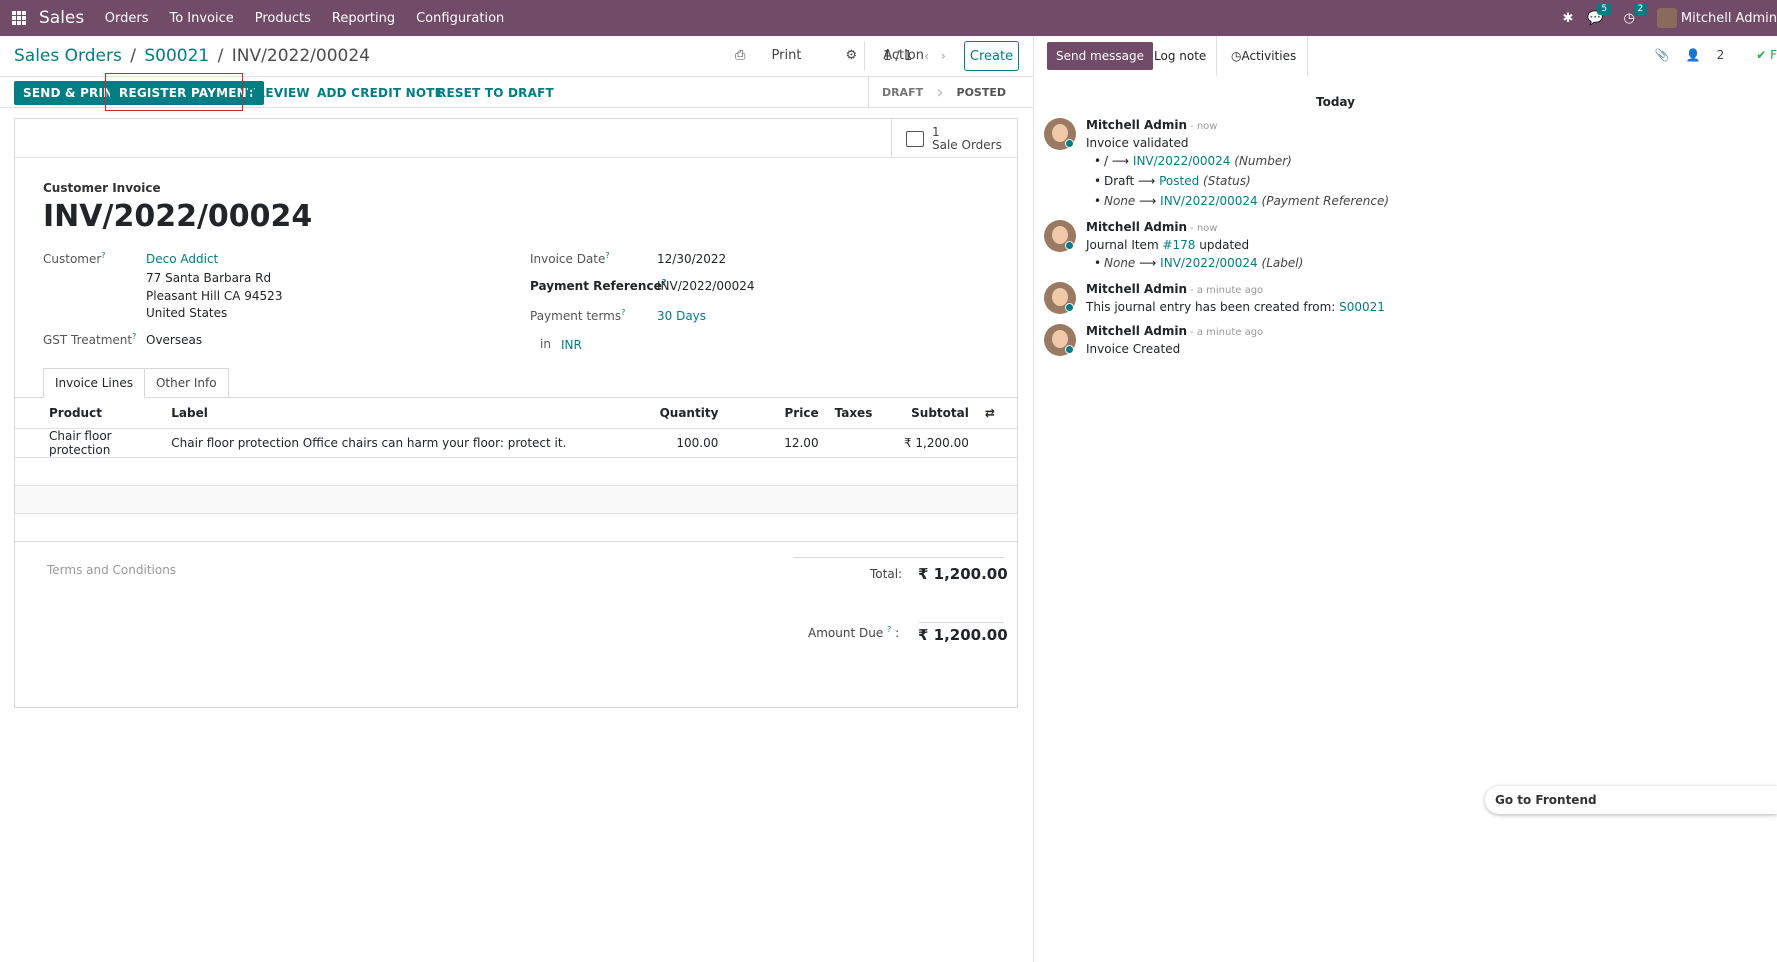 This screenshot has width=1777, height=962. What do you see at coordinates (932, 413) in the screenshot?
I see `header-subtotal: Subtotal` at bounding box center [932, 413].